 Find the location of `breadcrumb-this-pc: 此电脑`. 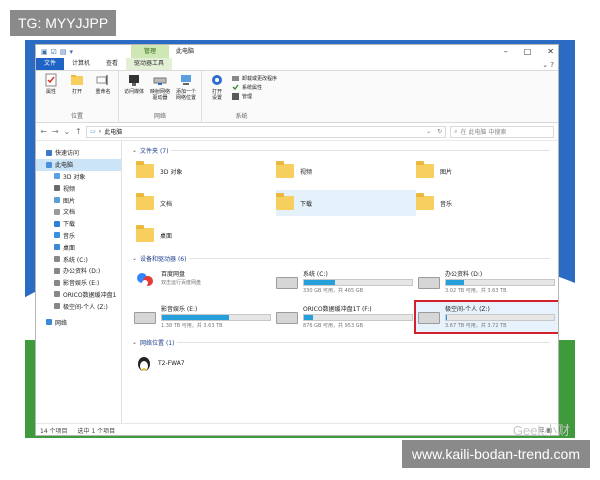

breadcrumb-this-pc: 此电脑 is located at coordinates (113, 131).